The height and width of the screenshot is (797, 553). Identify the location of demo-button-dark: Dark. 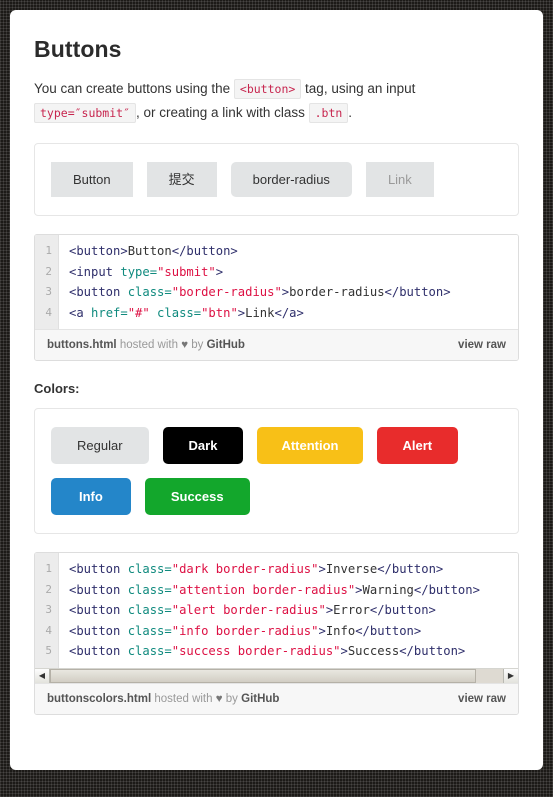
(203, 445).